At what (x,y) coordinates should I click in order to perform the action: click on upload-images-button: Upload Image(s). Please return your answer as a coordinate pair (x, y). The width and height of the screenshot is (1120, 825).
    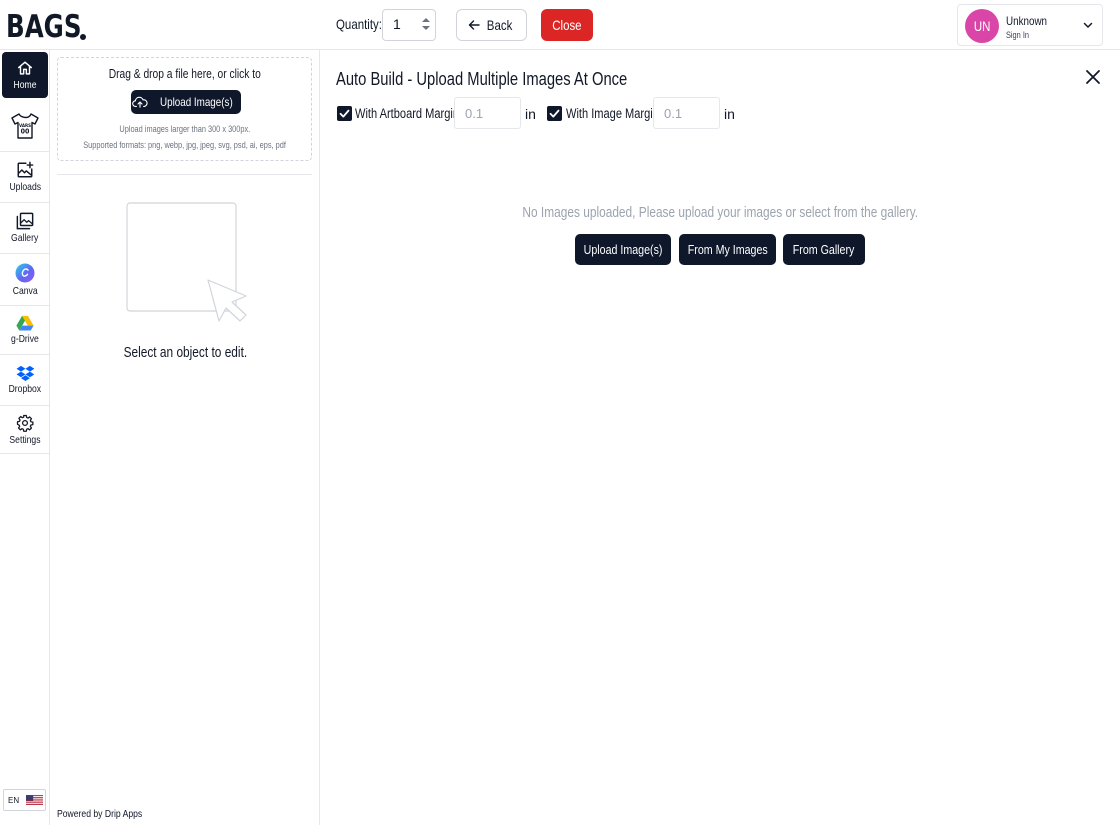
    Looking at the image, I should click on (186, 102).